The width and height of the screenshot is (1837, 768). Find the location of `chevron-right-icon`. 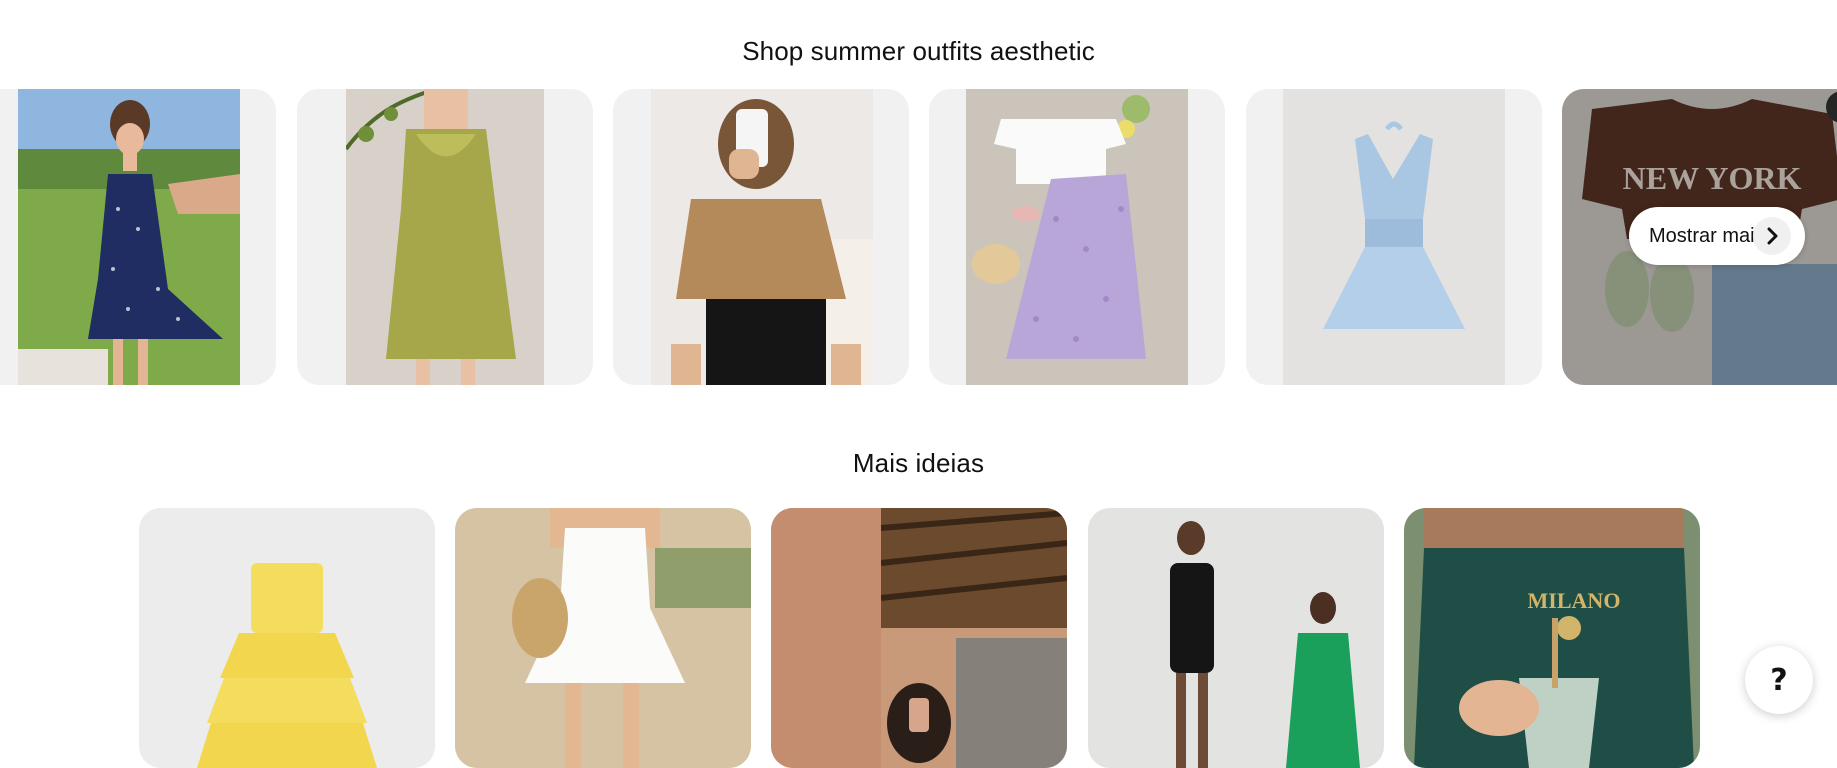

chevron-right-icon is located at coordinates (1772, 236).